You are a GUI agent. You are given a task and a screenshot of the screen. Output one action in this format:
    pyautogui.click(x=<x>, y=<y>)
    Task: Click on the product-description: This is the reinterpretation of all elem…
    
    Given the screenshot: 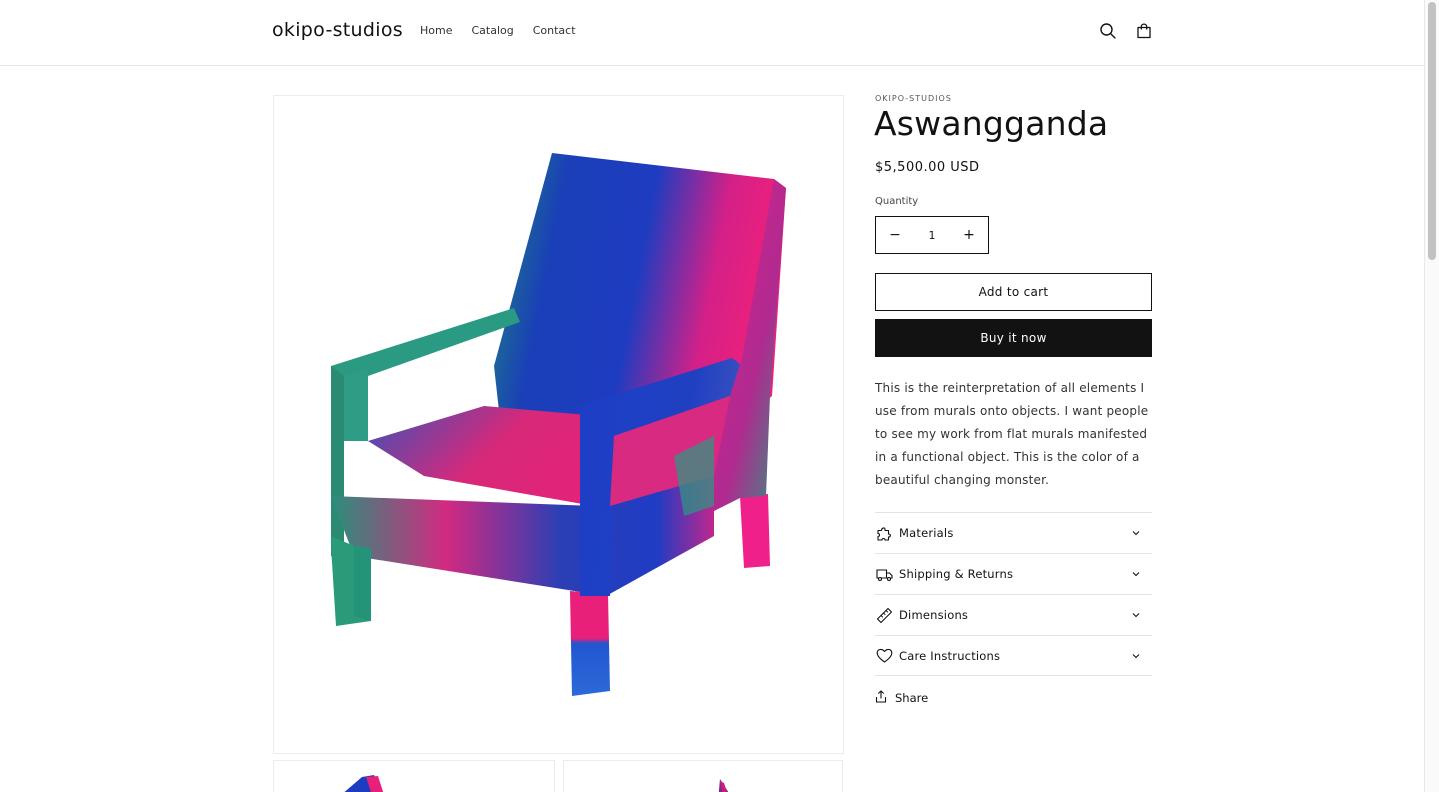 What is the action you would take?
    pyautogui.click(x=1012, y=434)
    